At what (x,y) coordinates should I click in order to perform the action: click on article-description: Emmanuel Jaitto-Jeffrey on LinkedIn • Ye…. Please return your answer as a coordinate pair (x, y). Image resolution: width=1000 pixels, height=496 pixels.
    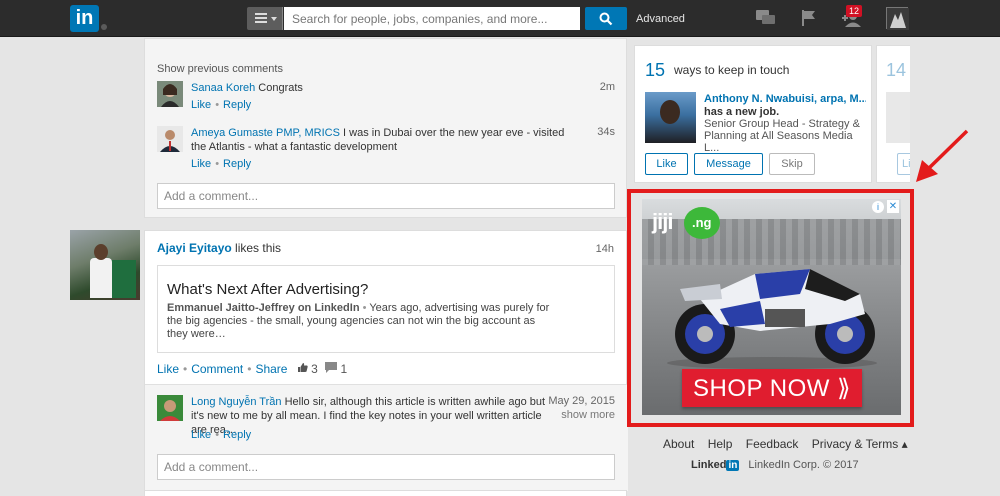
    Looking at the image, I should click on (358, 321).